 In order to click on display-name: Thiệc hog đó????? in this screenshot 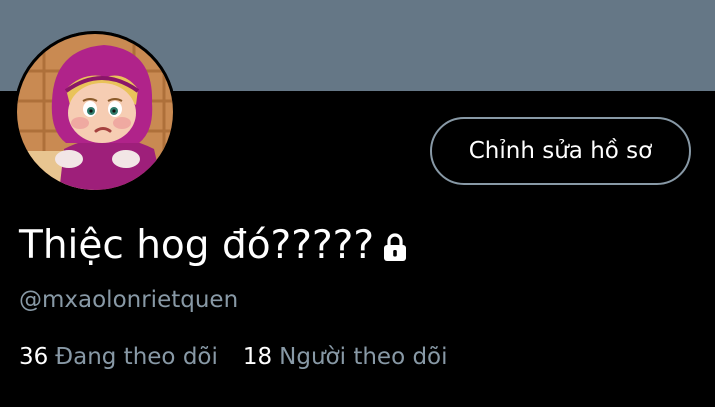, I will do `click(197, 245)`.